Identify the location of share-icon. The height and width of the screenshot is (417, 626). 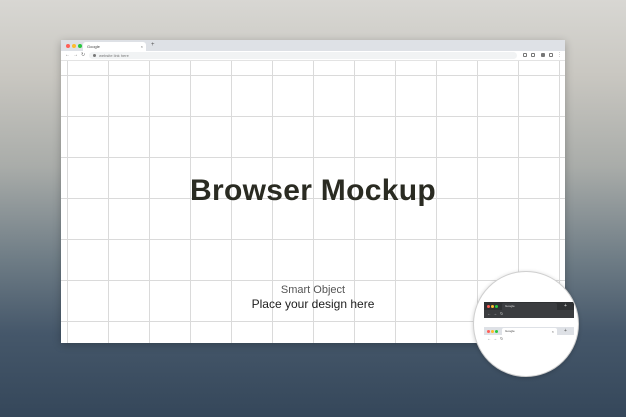
(525, 55).